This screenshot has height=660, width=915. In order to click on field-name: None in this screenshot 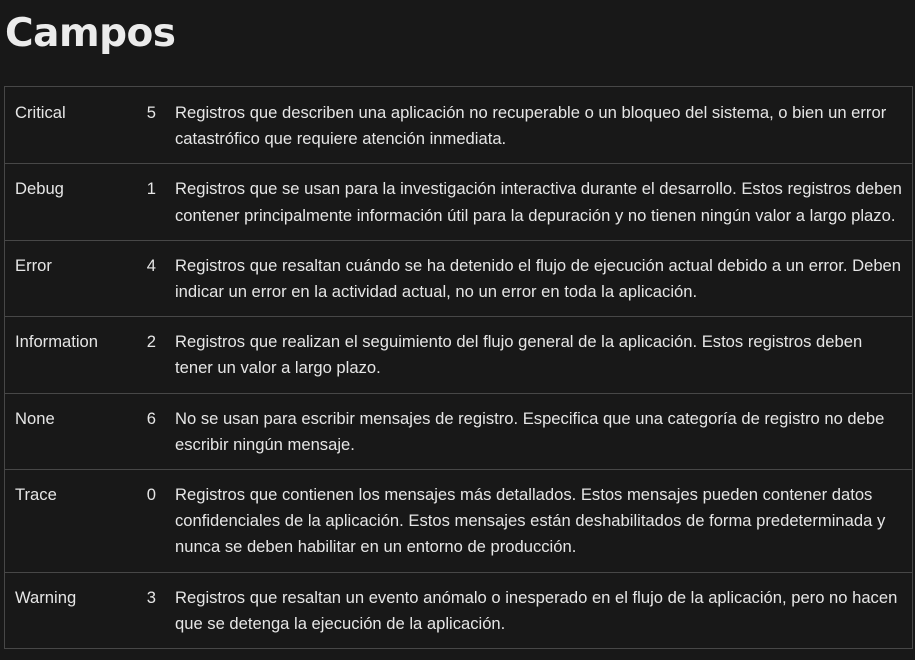, I will do `click(65, 431)`.